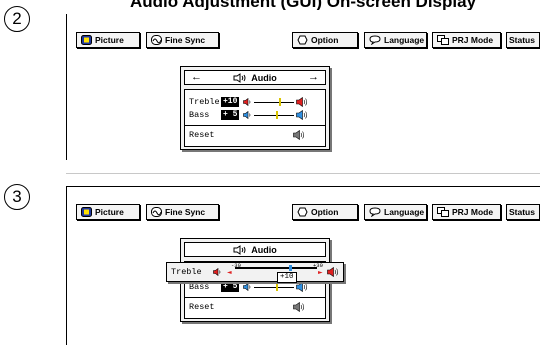  Describe the element at coordinates (229, 272) in the screenshot. I see `decrease-arrow-icon: ◄` at that location.